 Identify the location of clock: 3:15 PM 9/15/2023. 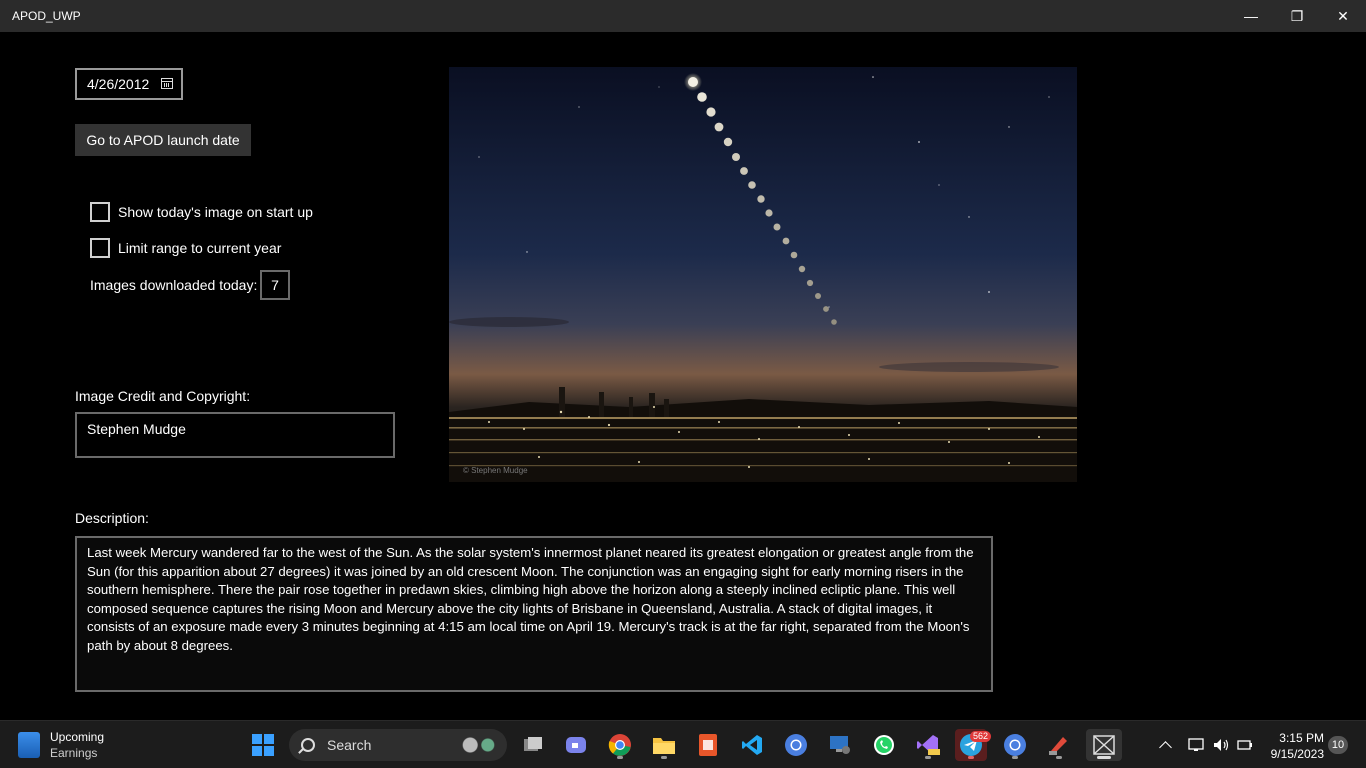
(1293, 746).